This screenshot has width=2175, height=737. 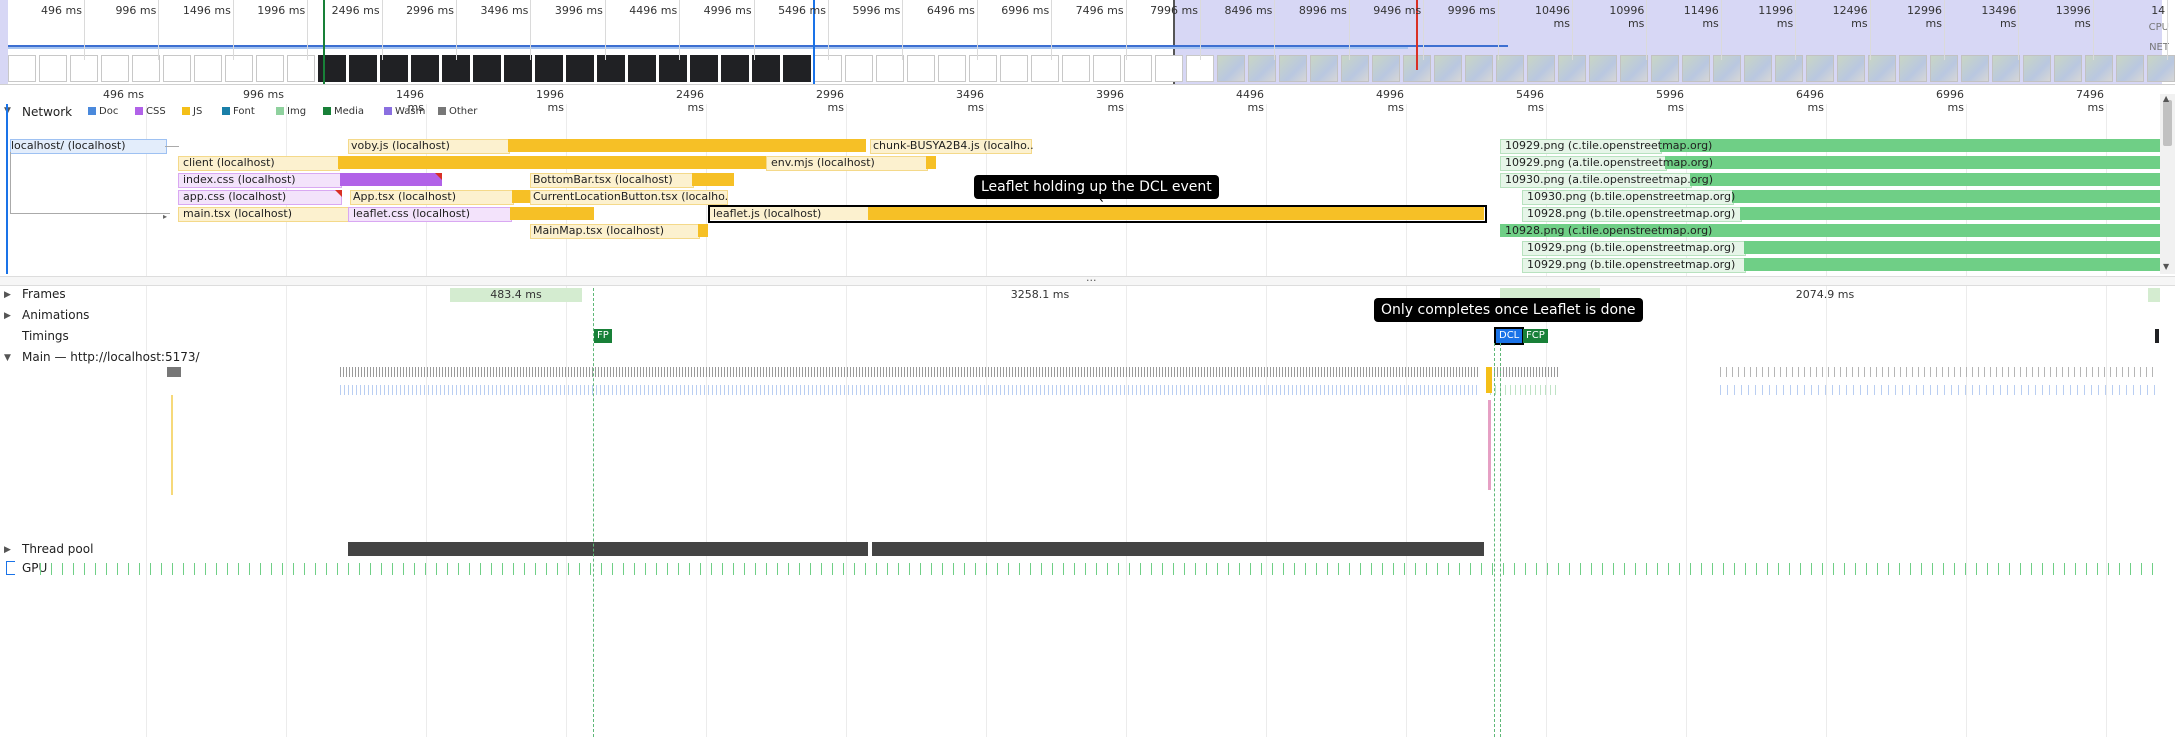 What do you see at coordinates (34, 568) in the screenshot?
I see `gpu-track-label: GPU` at bounding box center [34, 568].